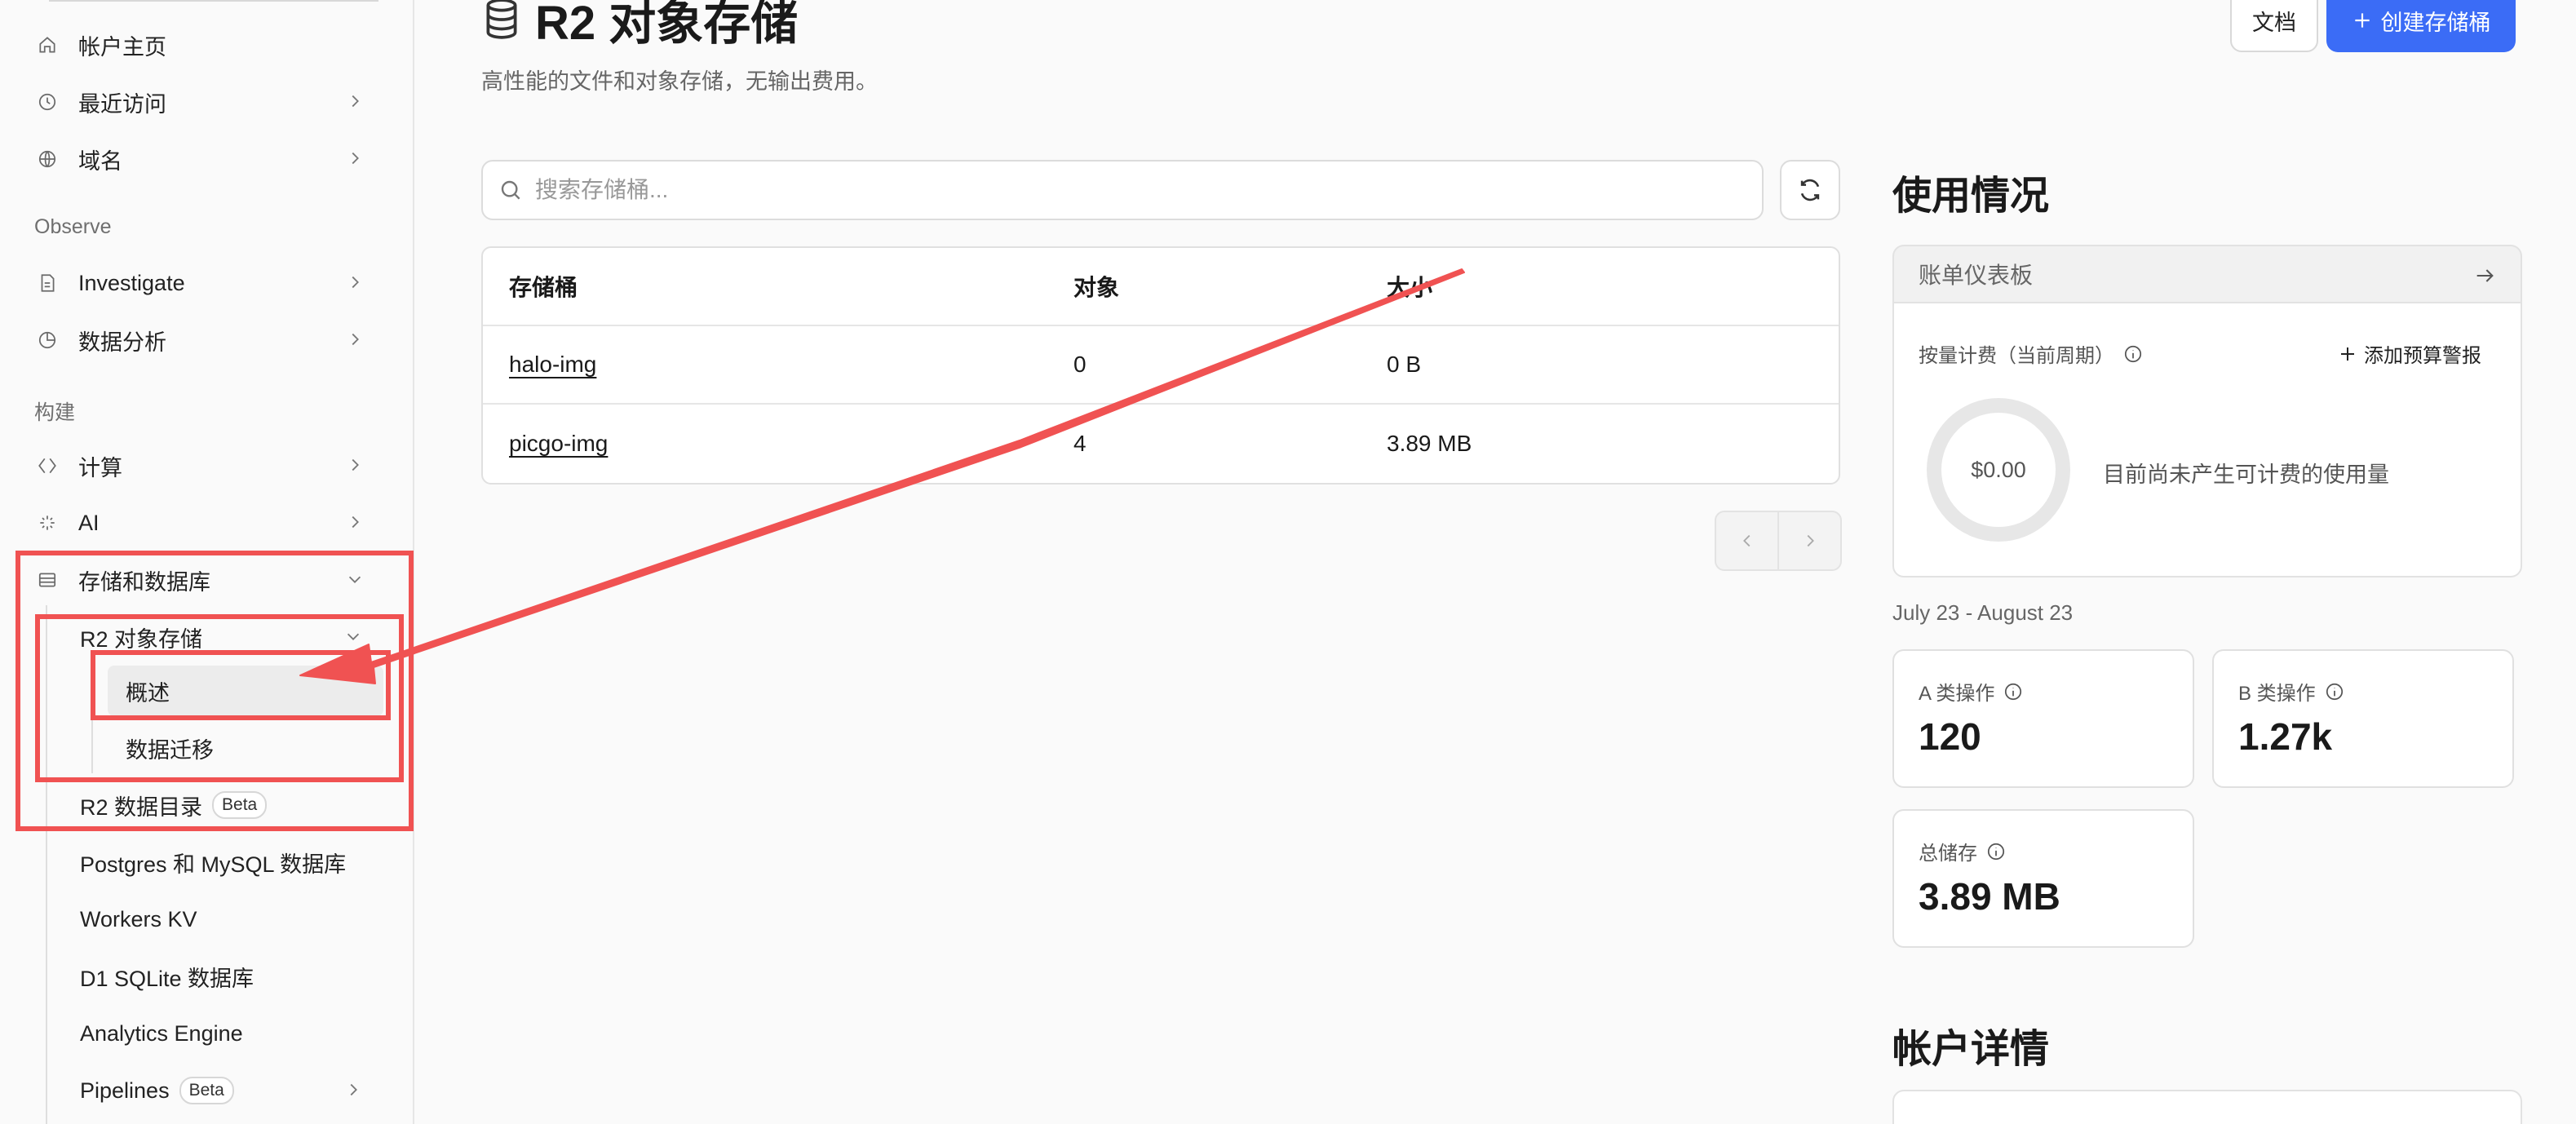  Describe the element at coordinates (2274, 26) in the screenshot. I see `docs-button: 文档` at that location.